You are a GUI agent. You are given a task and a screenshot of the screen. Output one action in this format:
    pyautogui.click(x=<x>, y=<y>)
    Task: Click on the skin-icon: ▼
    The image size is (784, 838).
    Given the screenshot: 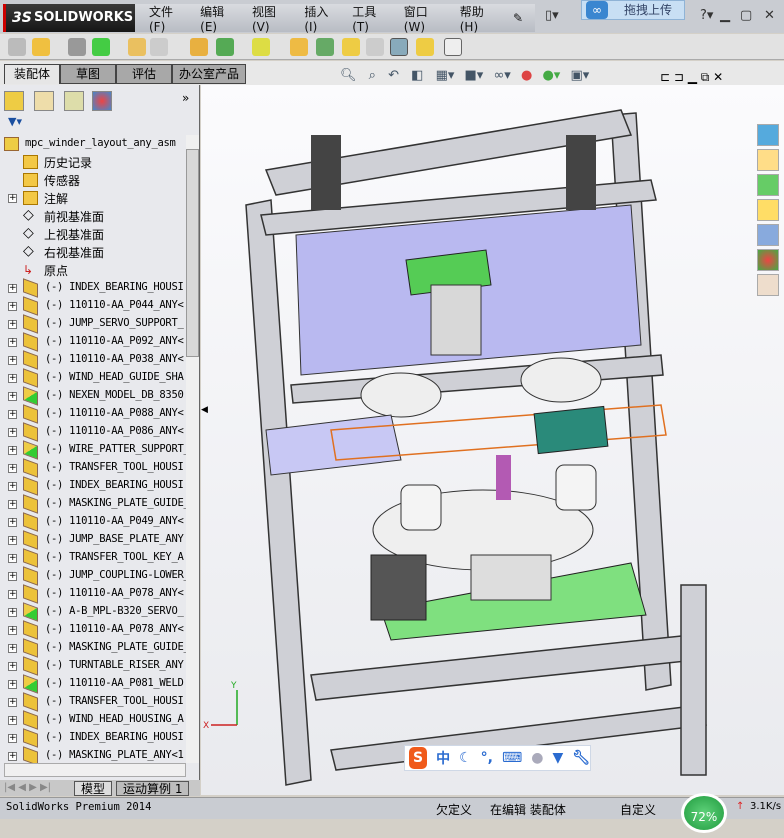 What is the action you would take?
    pyautogui.click(x=557, y=758)
    